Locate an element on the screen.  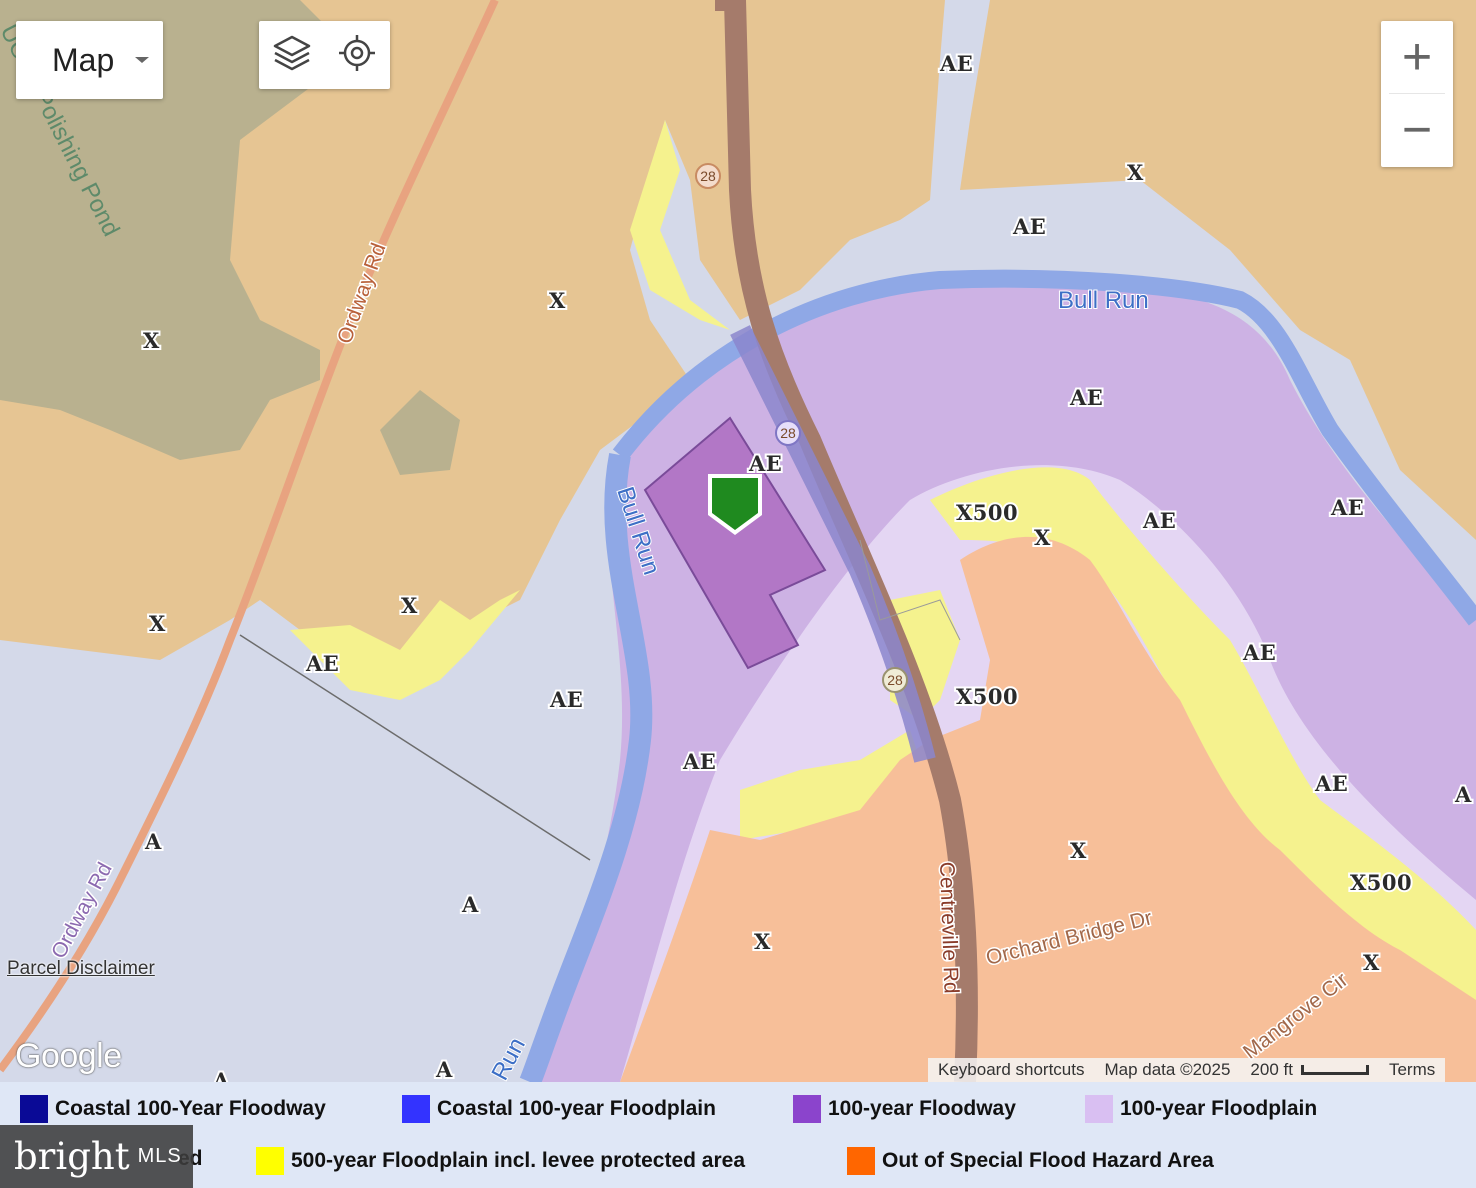
locate-button is located at coordinates (356, 55).